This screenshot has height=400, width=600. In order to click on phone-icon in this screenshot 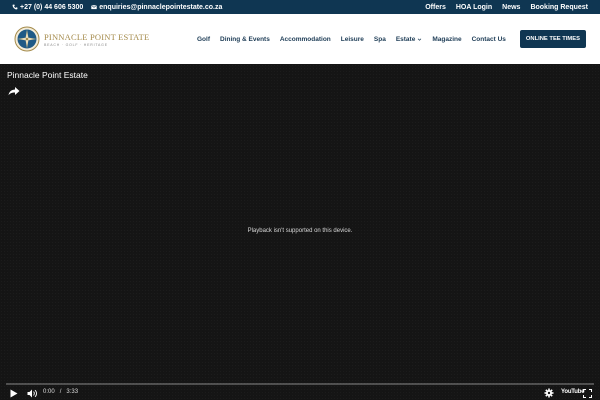, I will do `click(15, 7)`.